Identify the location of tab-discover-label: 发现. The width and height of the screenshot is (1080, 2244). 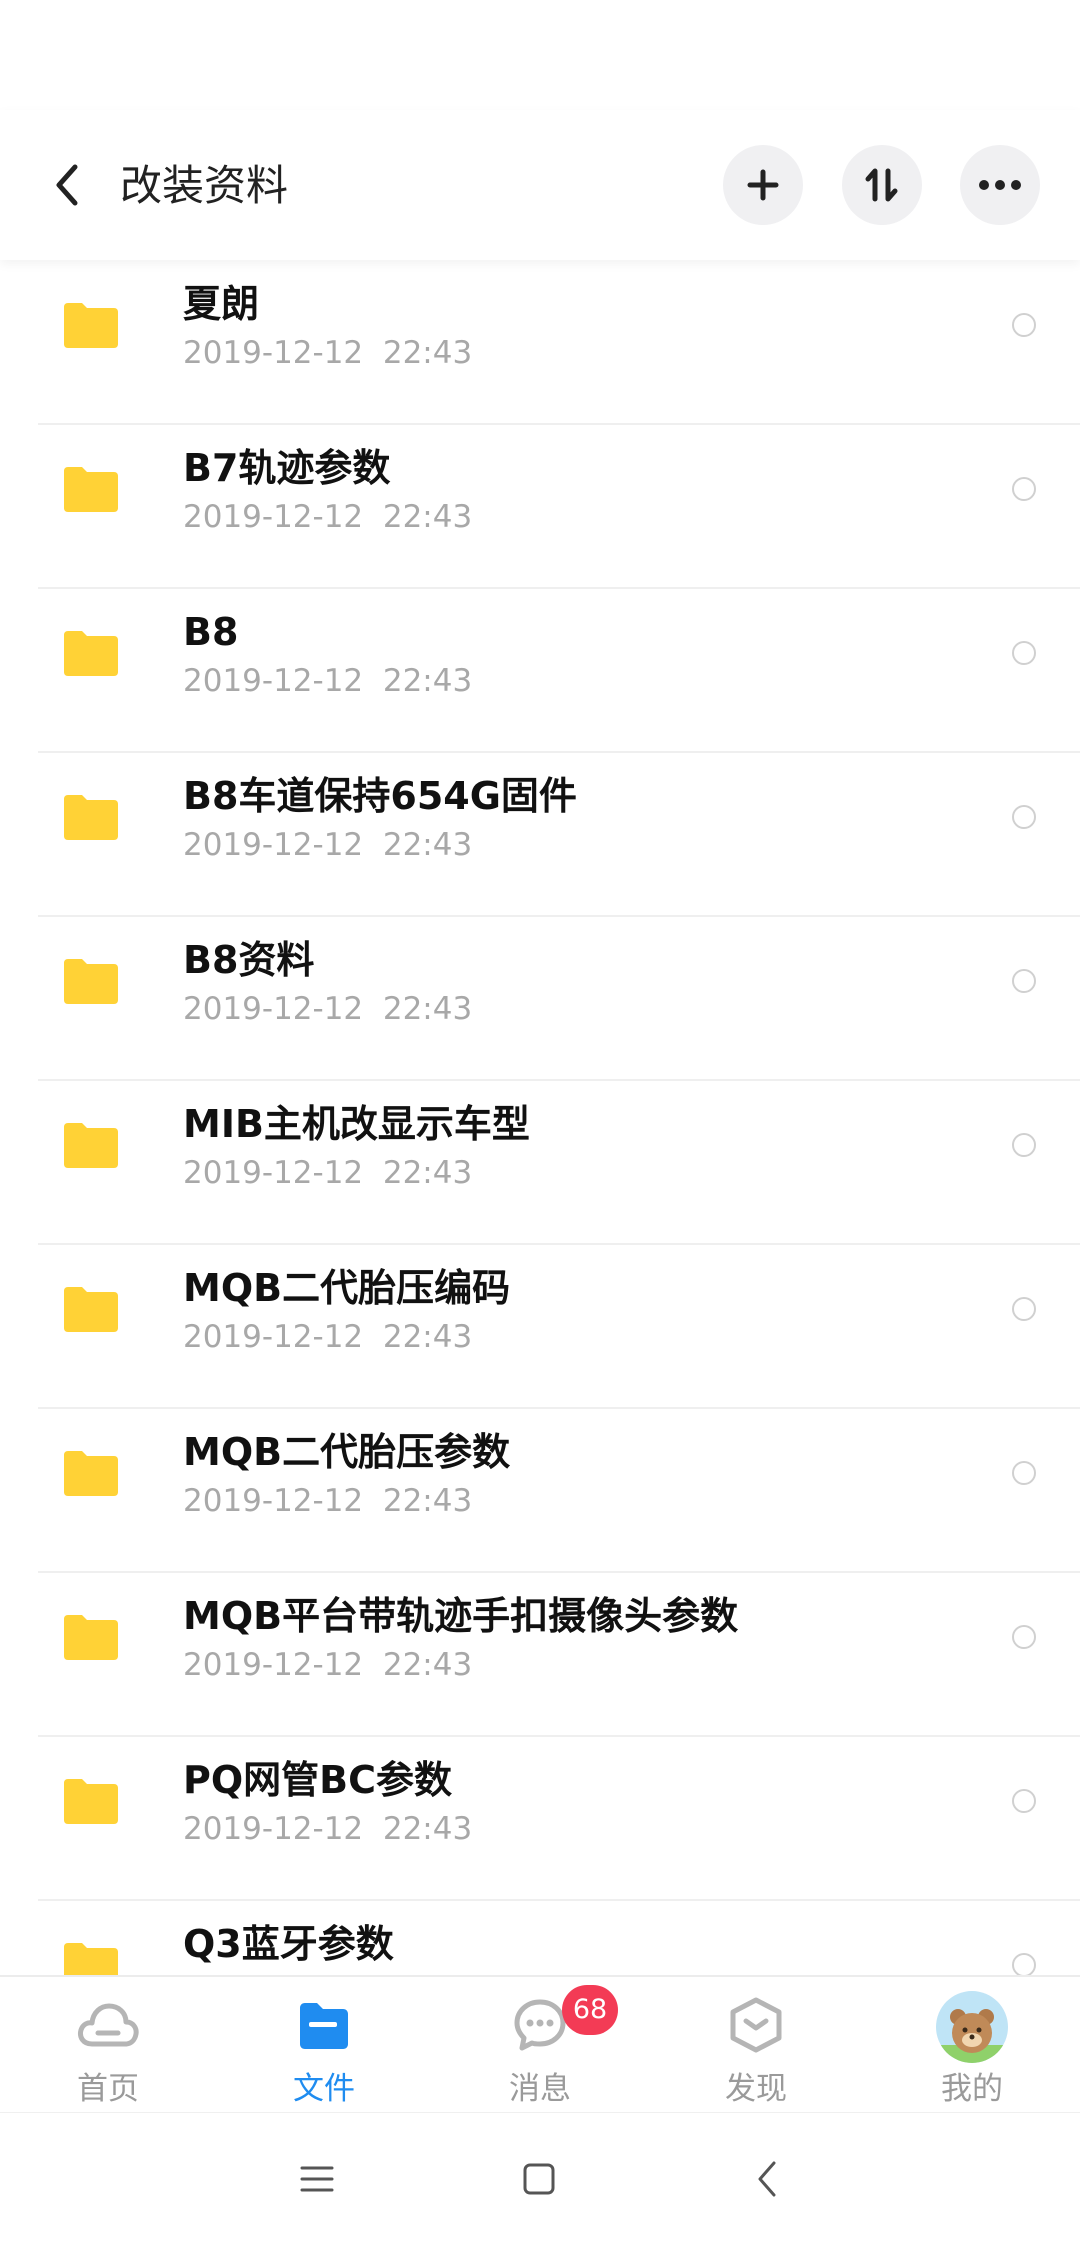
(756, 2089).